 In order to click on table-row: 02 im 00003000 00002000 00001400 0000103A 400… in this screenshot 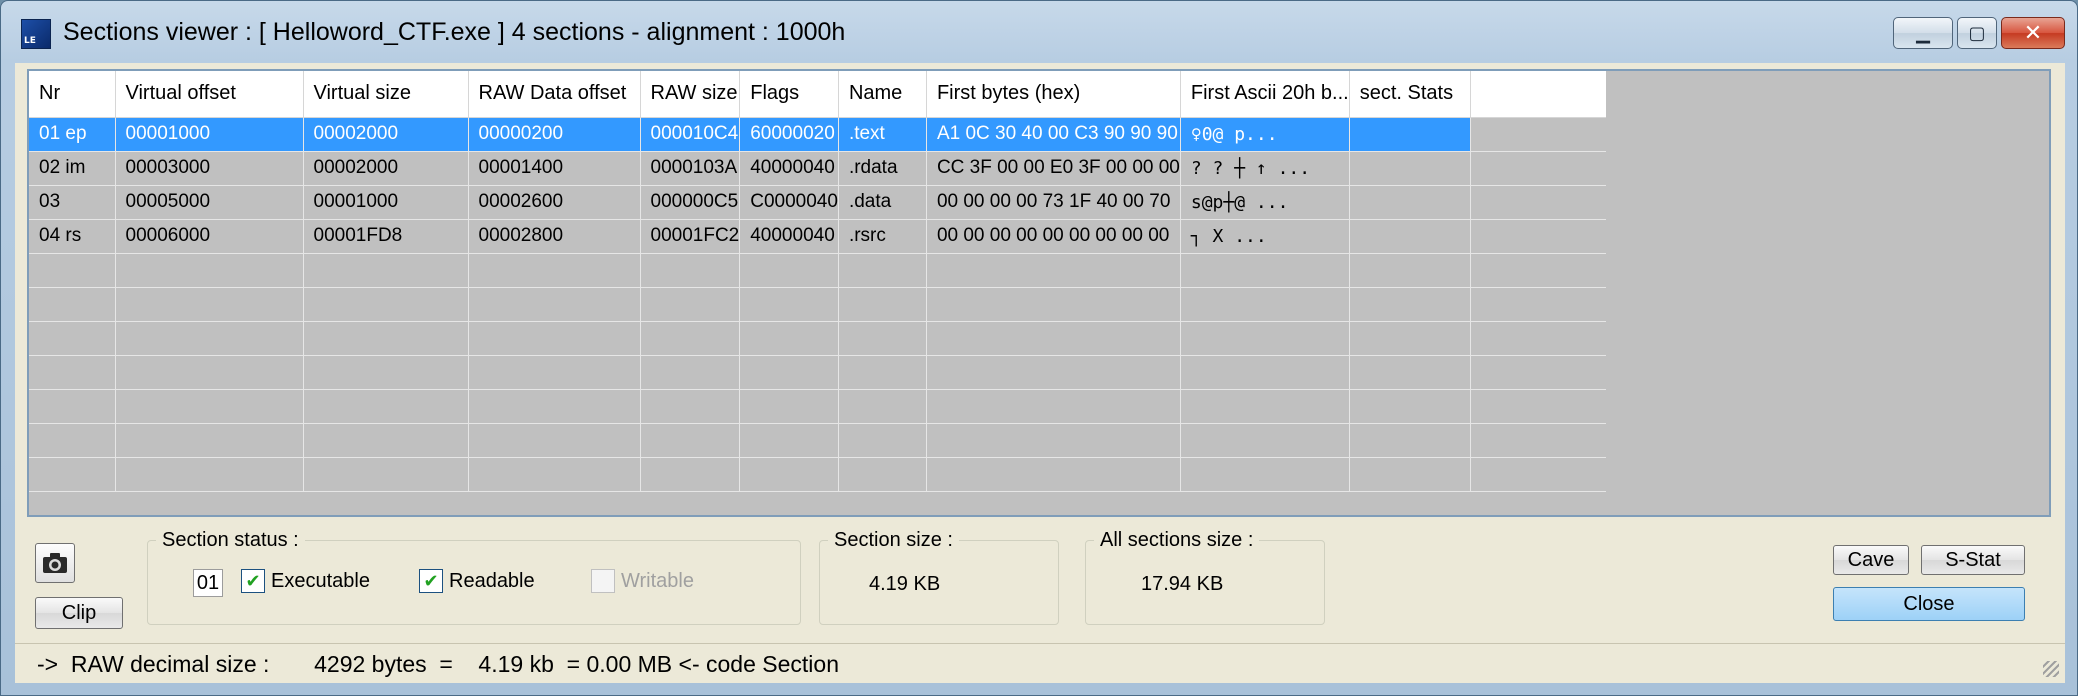, I will do `click(818, 168)`.